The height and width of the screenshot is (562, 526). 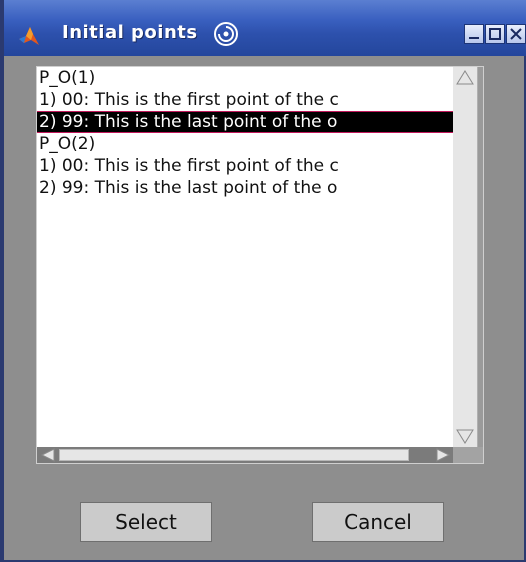 What do you see at coordinates (443, 455) in the screenshot?
I see `scroll-right-arrow-icon` at bounding box center [443, 455].